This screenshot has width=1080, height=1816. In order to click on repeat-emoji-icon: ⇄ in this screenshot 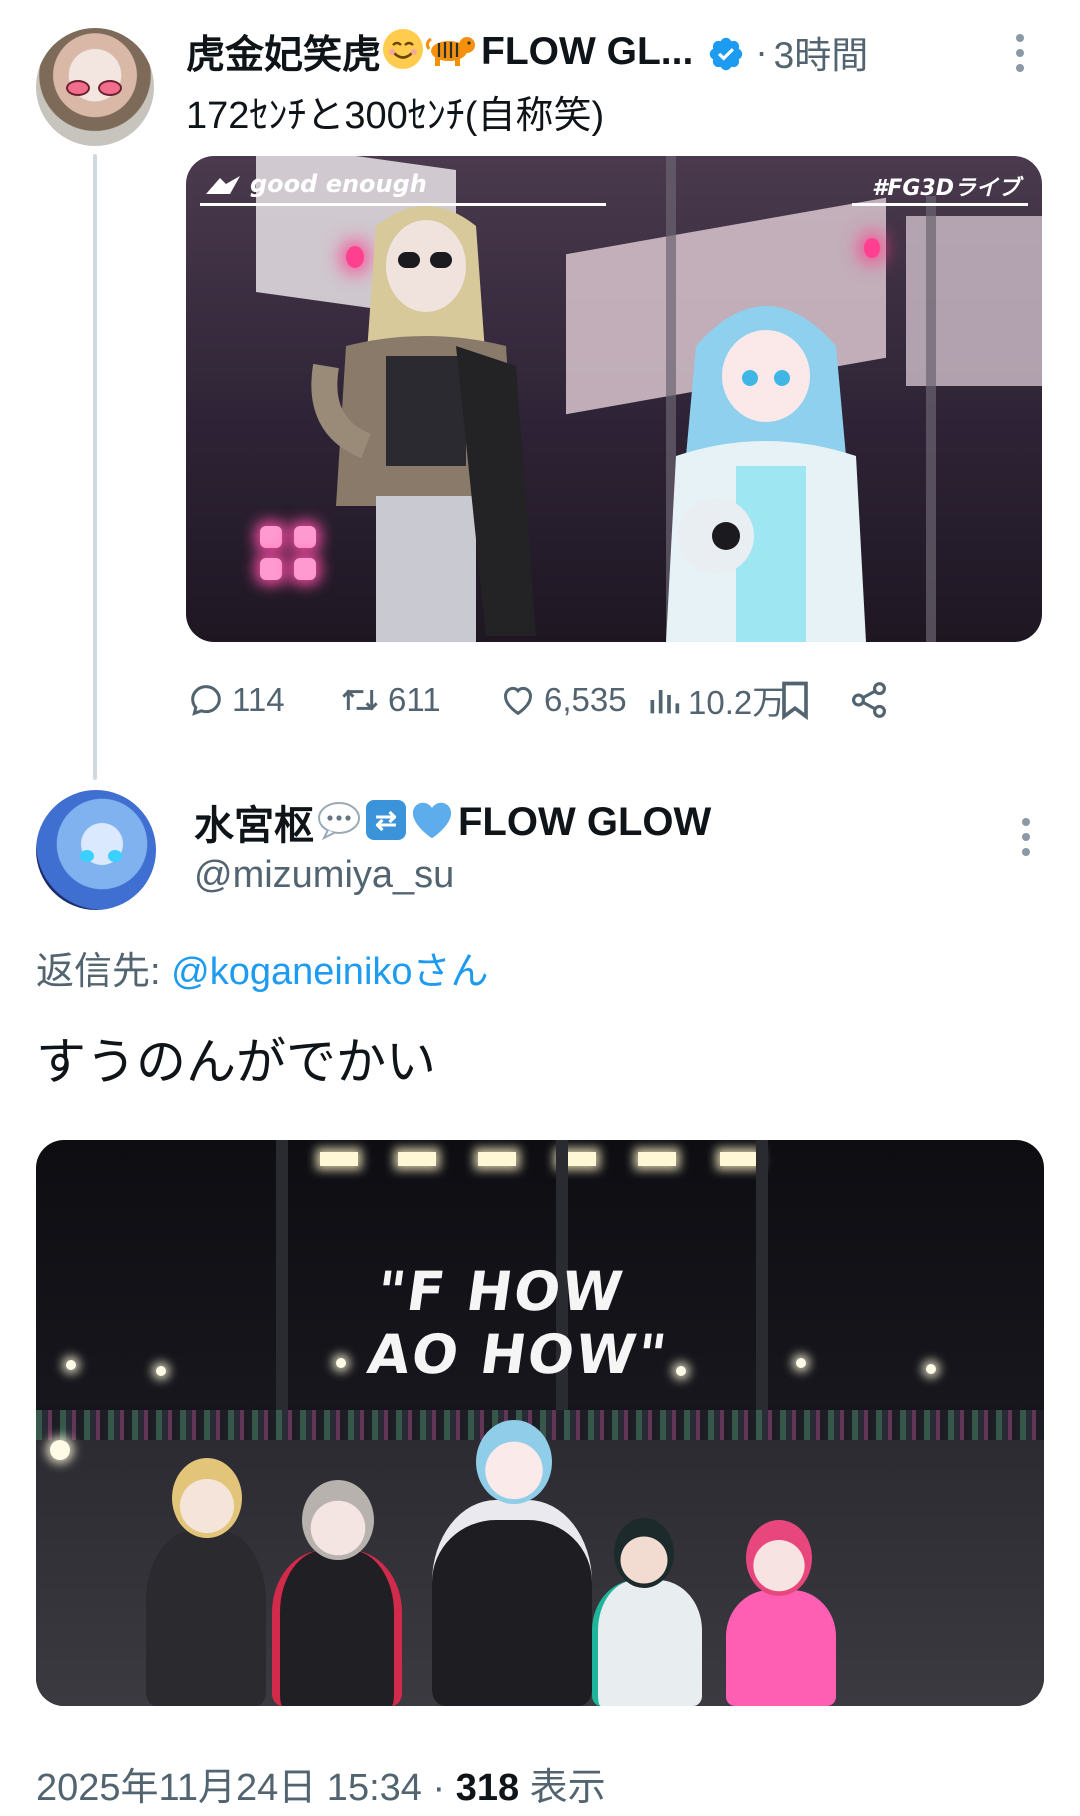, I will do `click(386, 820)`.